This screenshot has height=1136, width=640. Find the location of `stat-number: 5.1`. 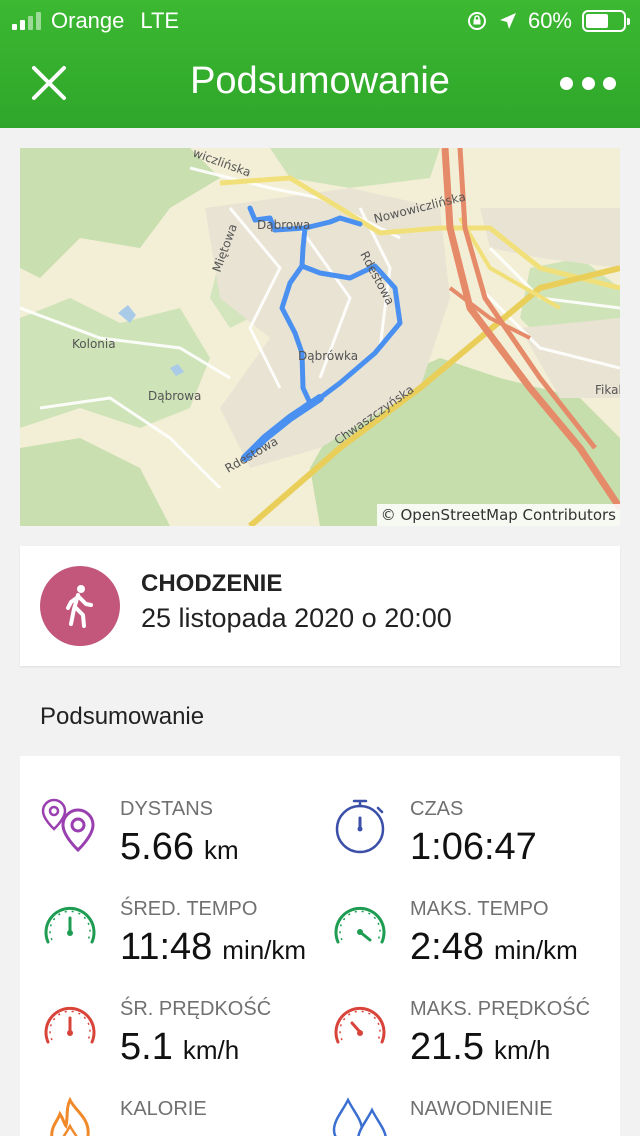

stat-number: 5.1 is located at coordinates (146, 1047).